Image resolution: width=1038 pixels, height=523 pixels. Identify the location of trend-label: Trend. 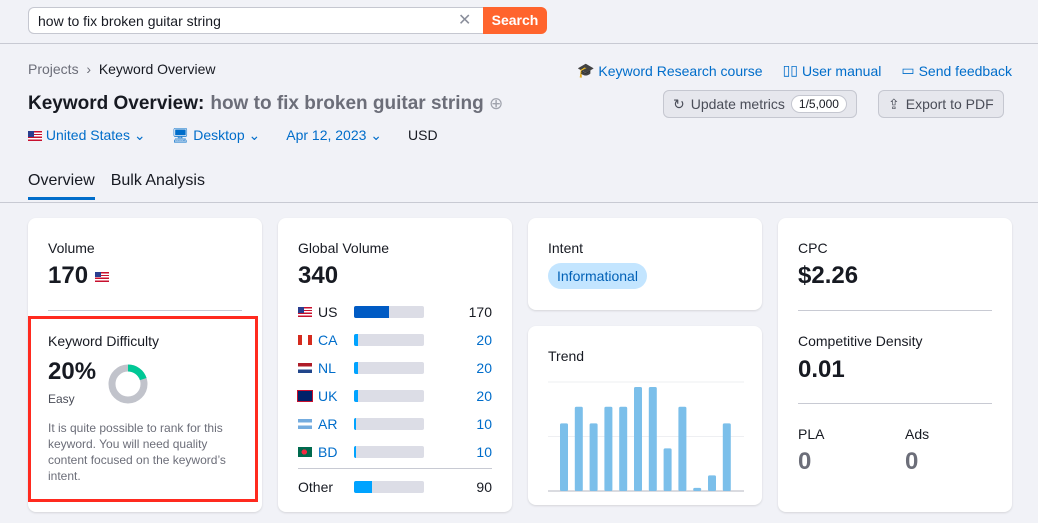
(566, 356).